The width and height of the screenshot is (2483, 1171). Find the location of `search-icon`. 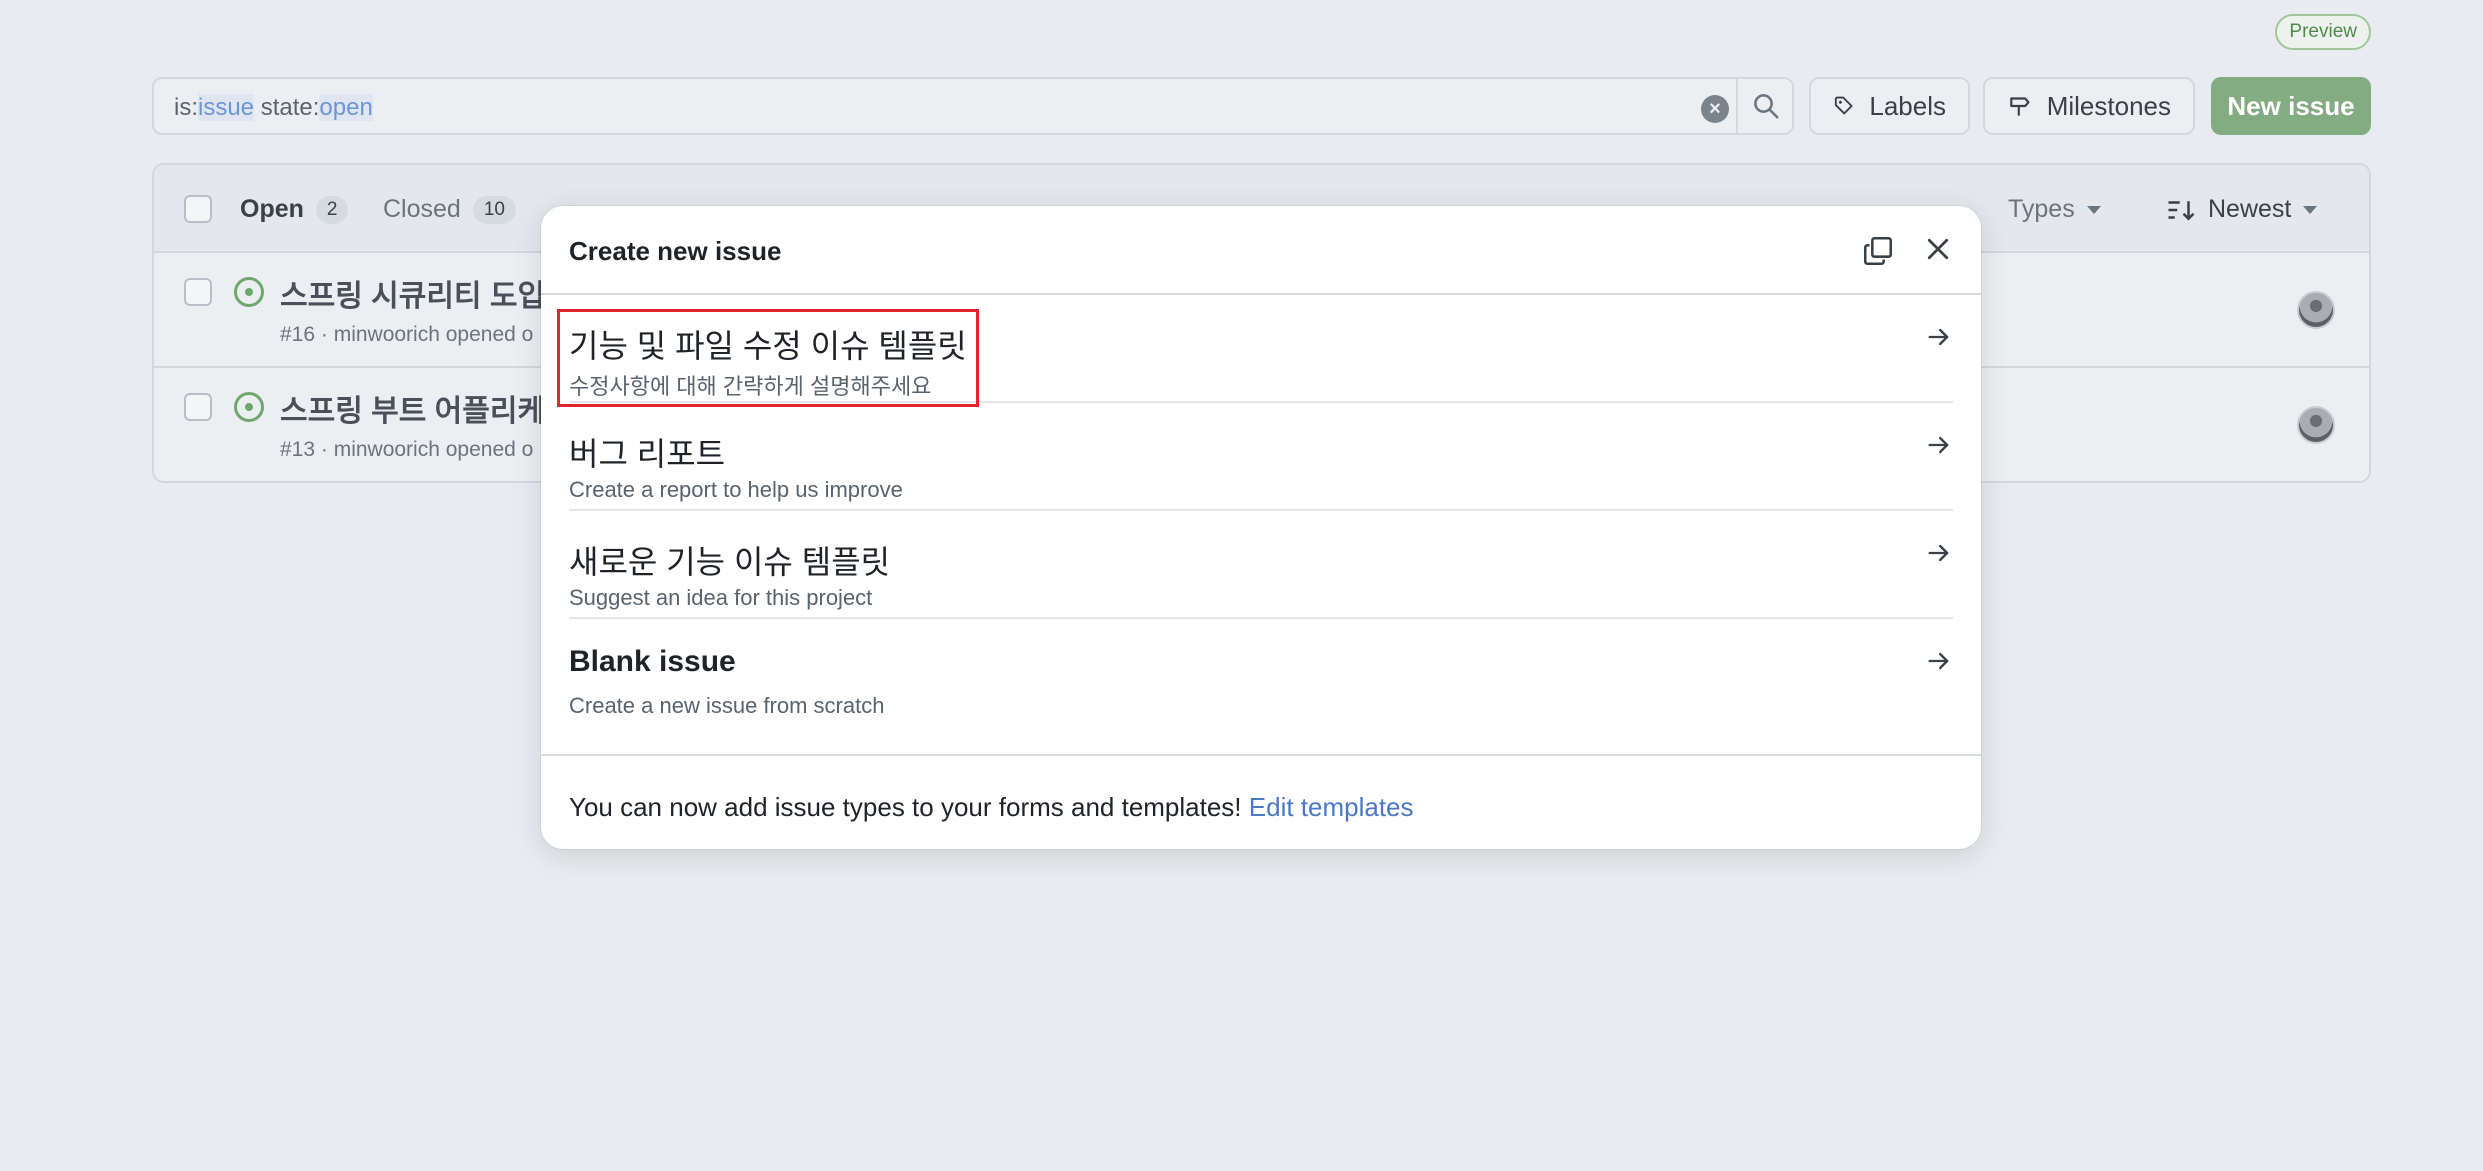

search-icon is located at coordinates (1766, 106).